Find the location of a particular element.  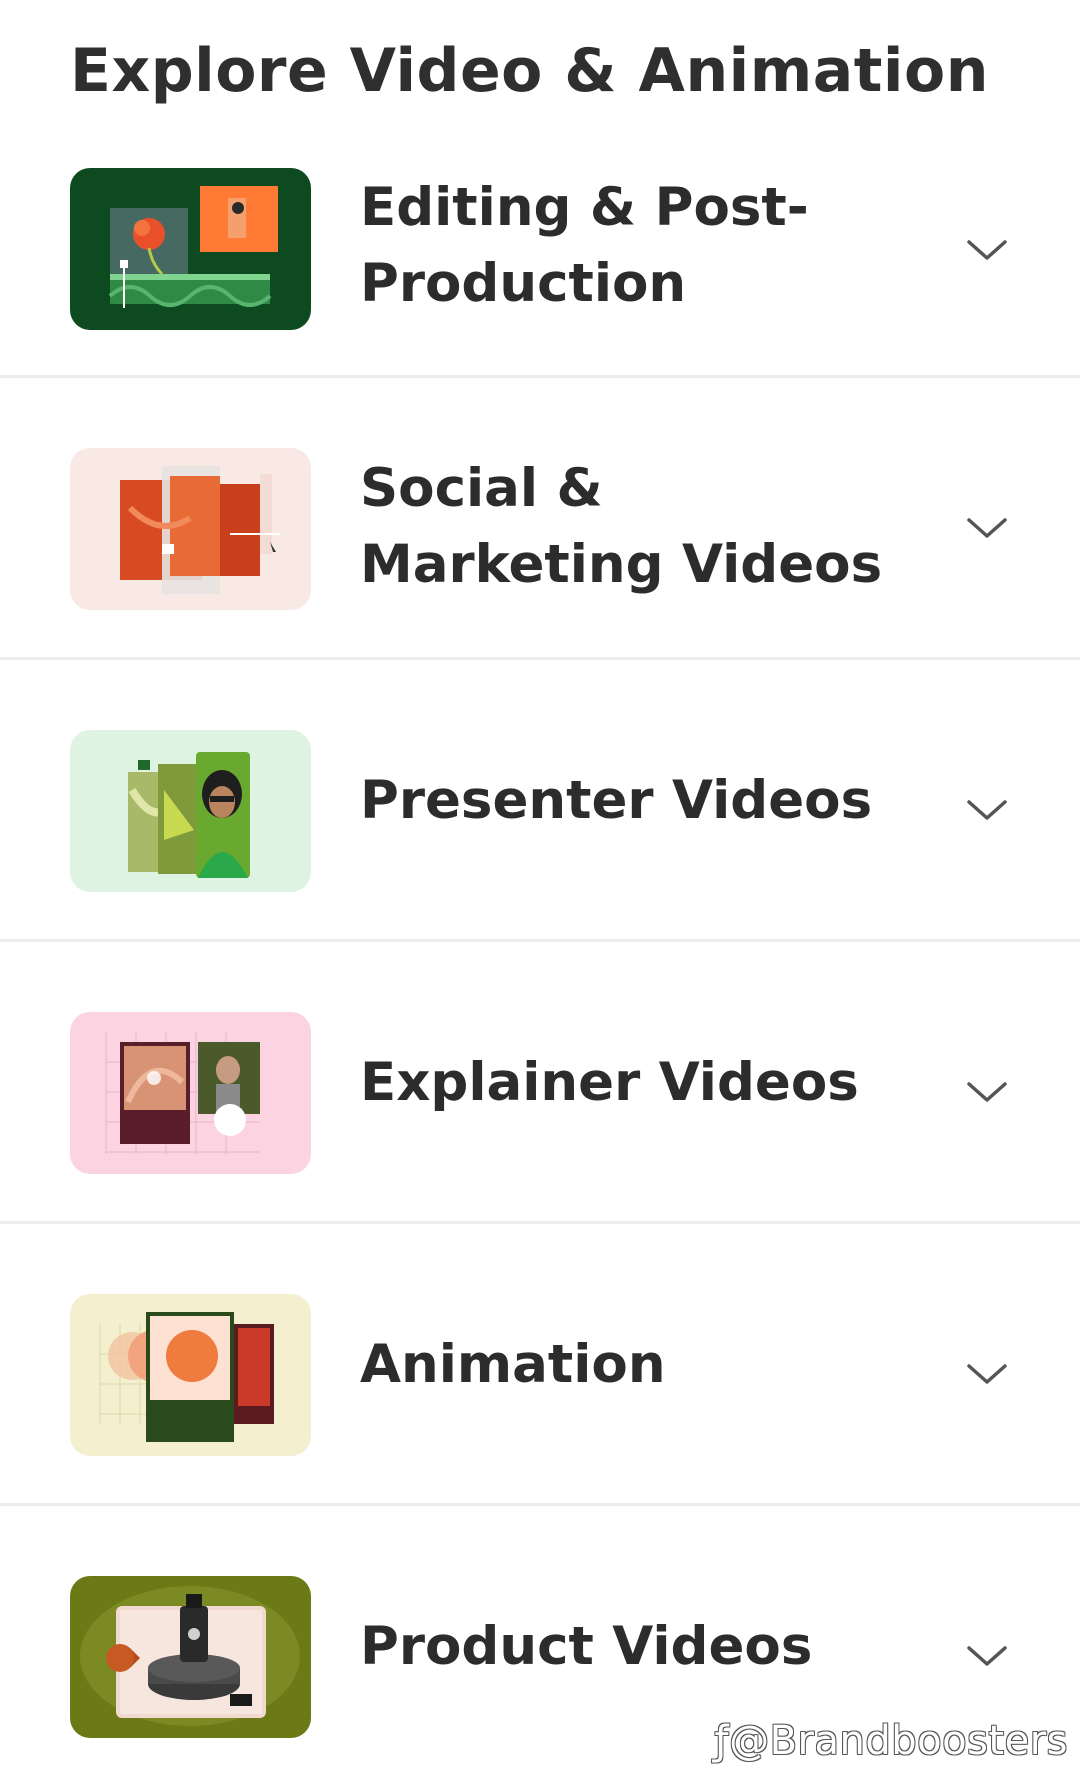

page-title: Explore Video & Animation is located at coordinates (529, 71).